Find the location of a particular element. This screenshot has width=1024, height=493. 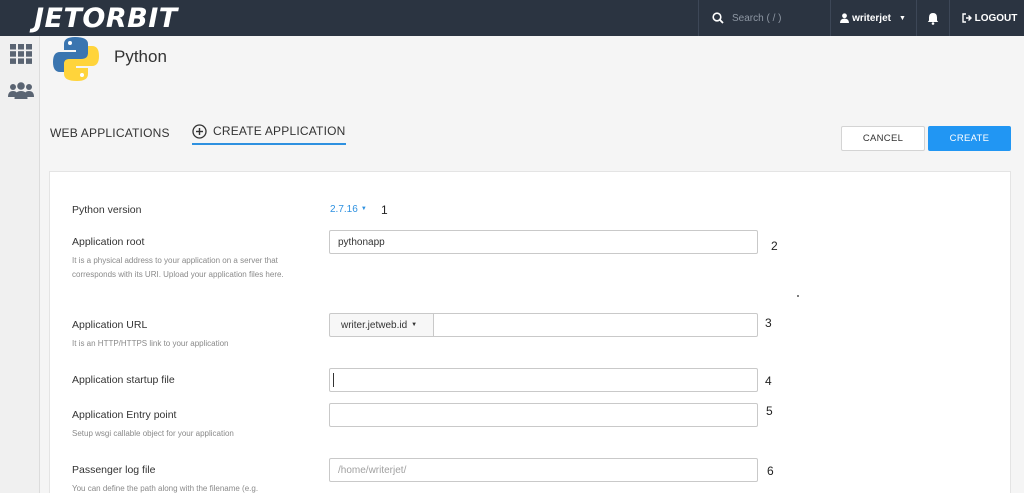

python-logo-icon is located at coordinates (76, 59).